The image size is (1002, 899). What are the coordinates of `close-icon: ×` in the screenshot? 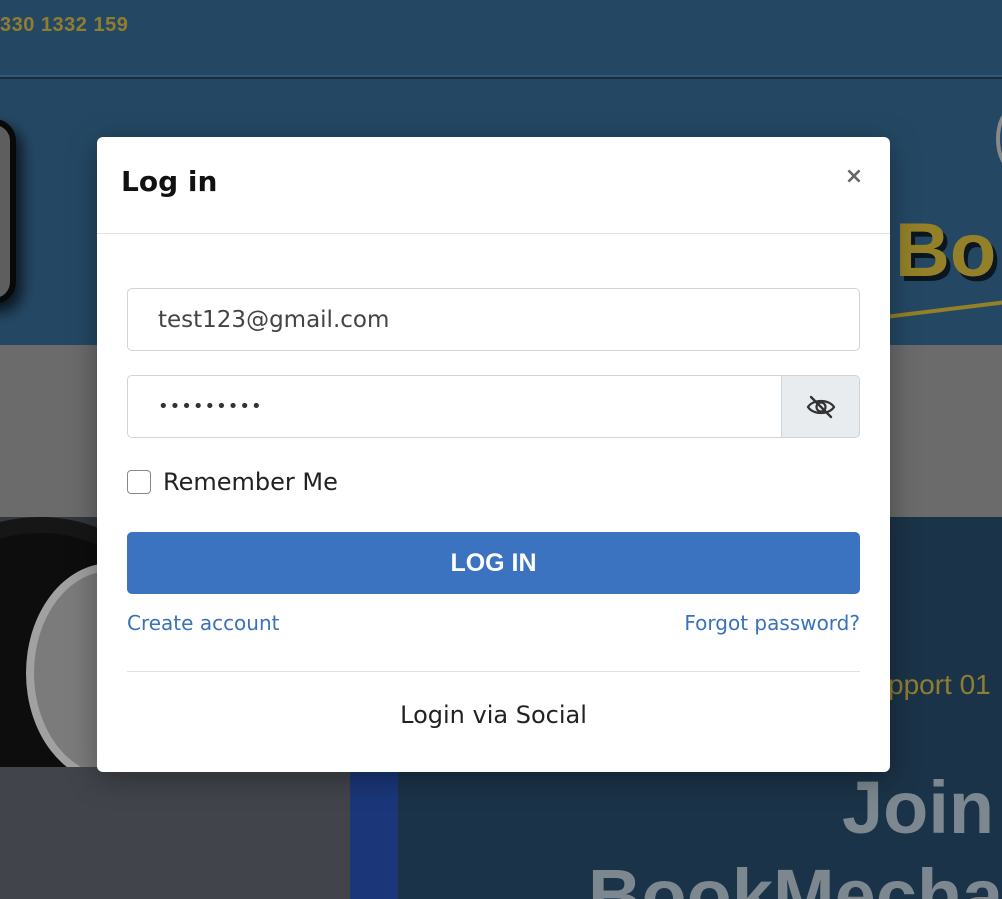 It's located at (854, 177).